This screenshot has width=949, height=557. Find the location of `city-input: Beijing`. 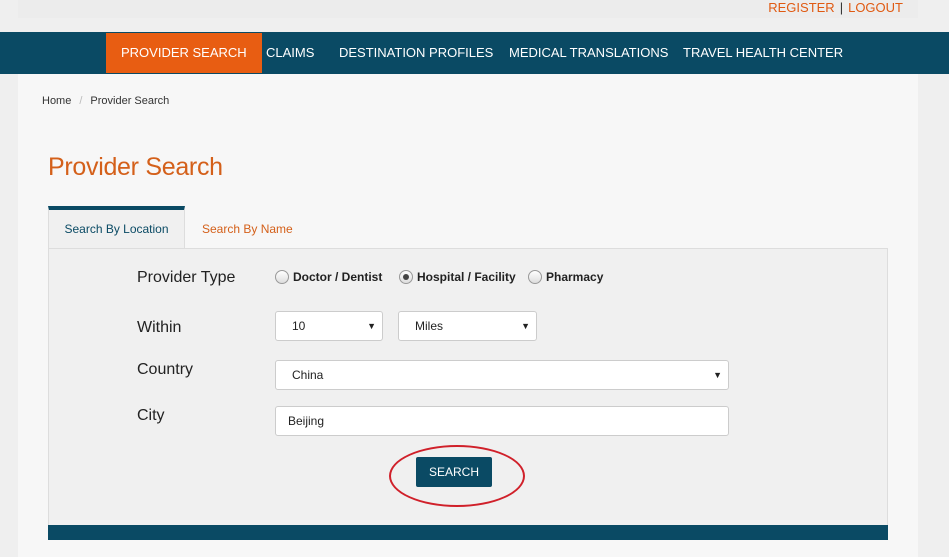

city-input: Beijing is located at coordinates (502, 421).